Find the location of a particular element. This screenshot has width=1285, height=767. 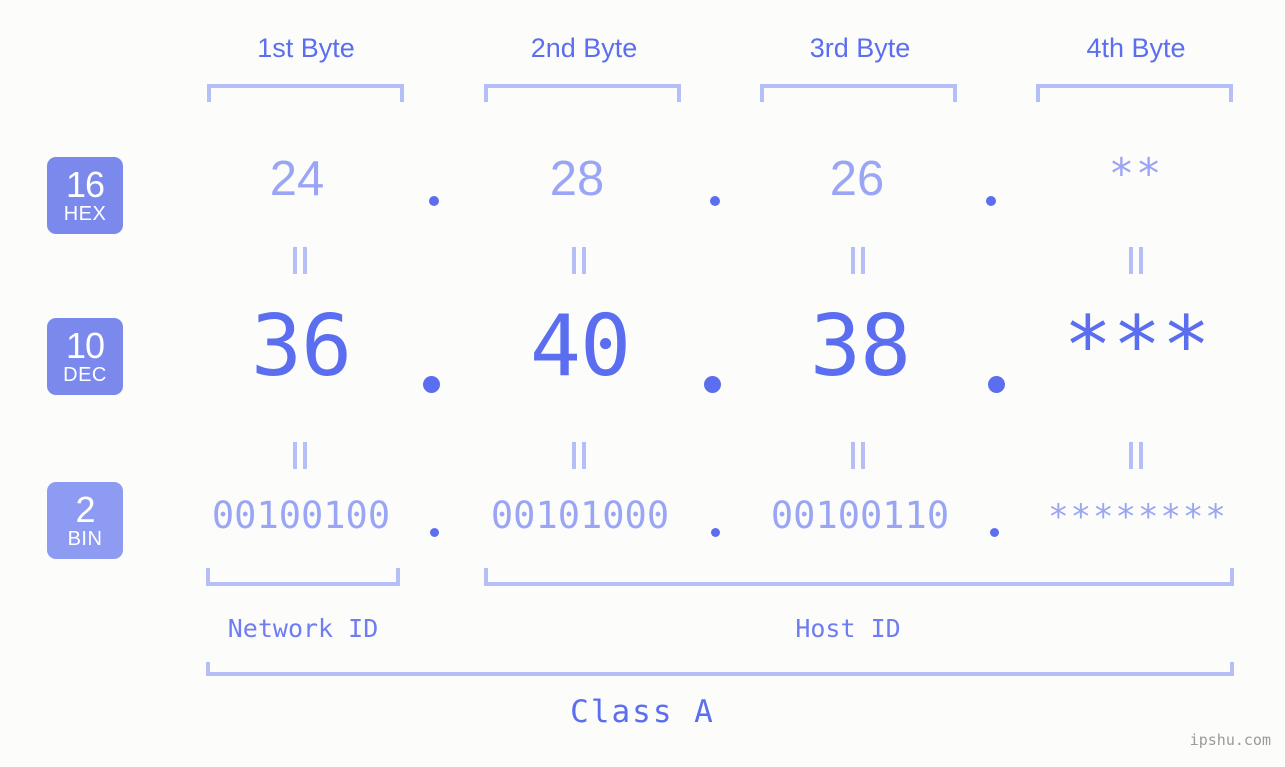

equals-icon-4-hex-dec is located at coordinates (1136, 260).